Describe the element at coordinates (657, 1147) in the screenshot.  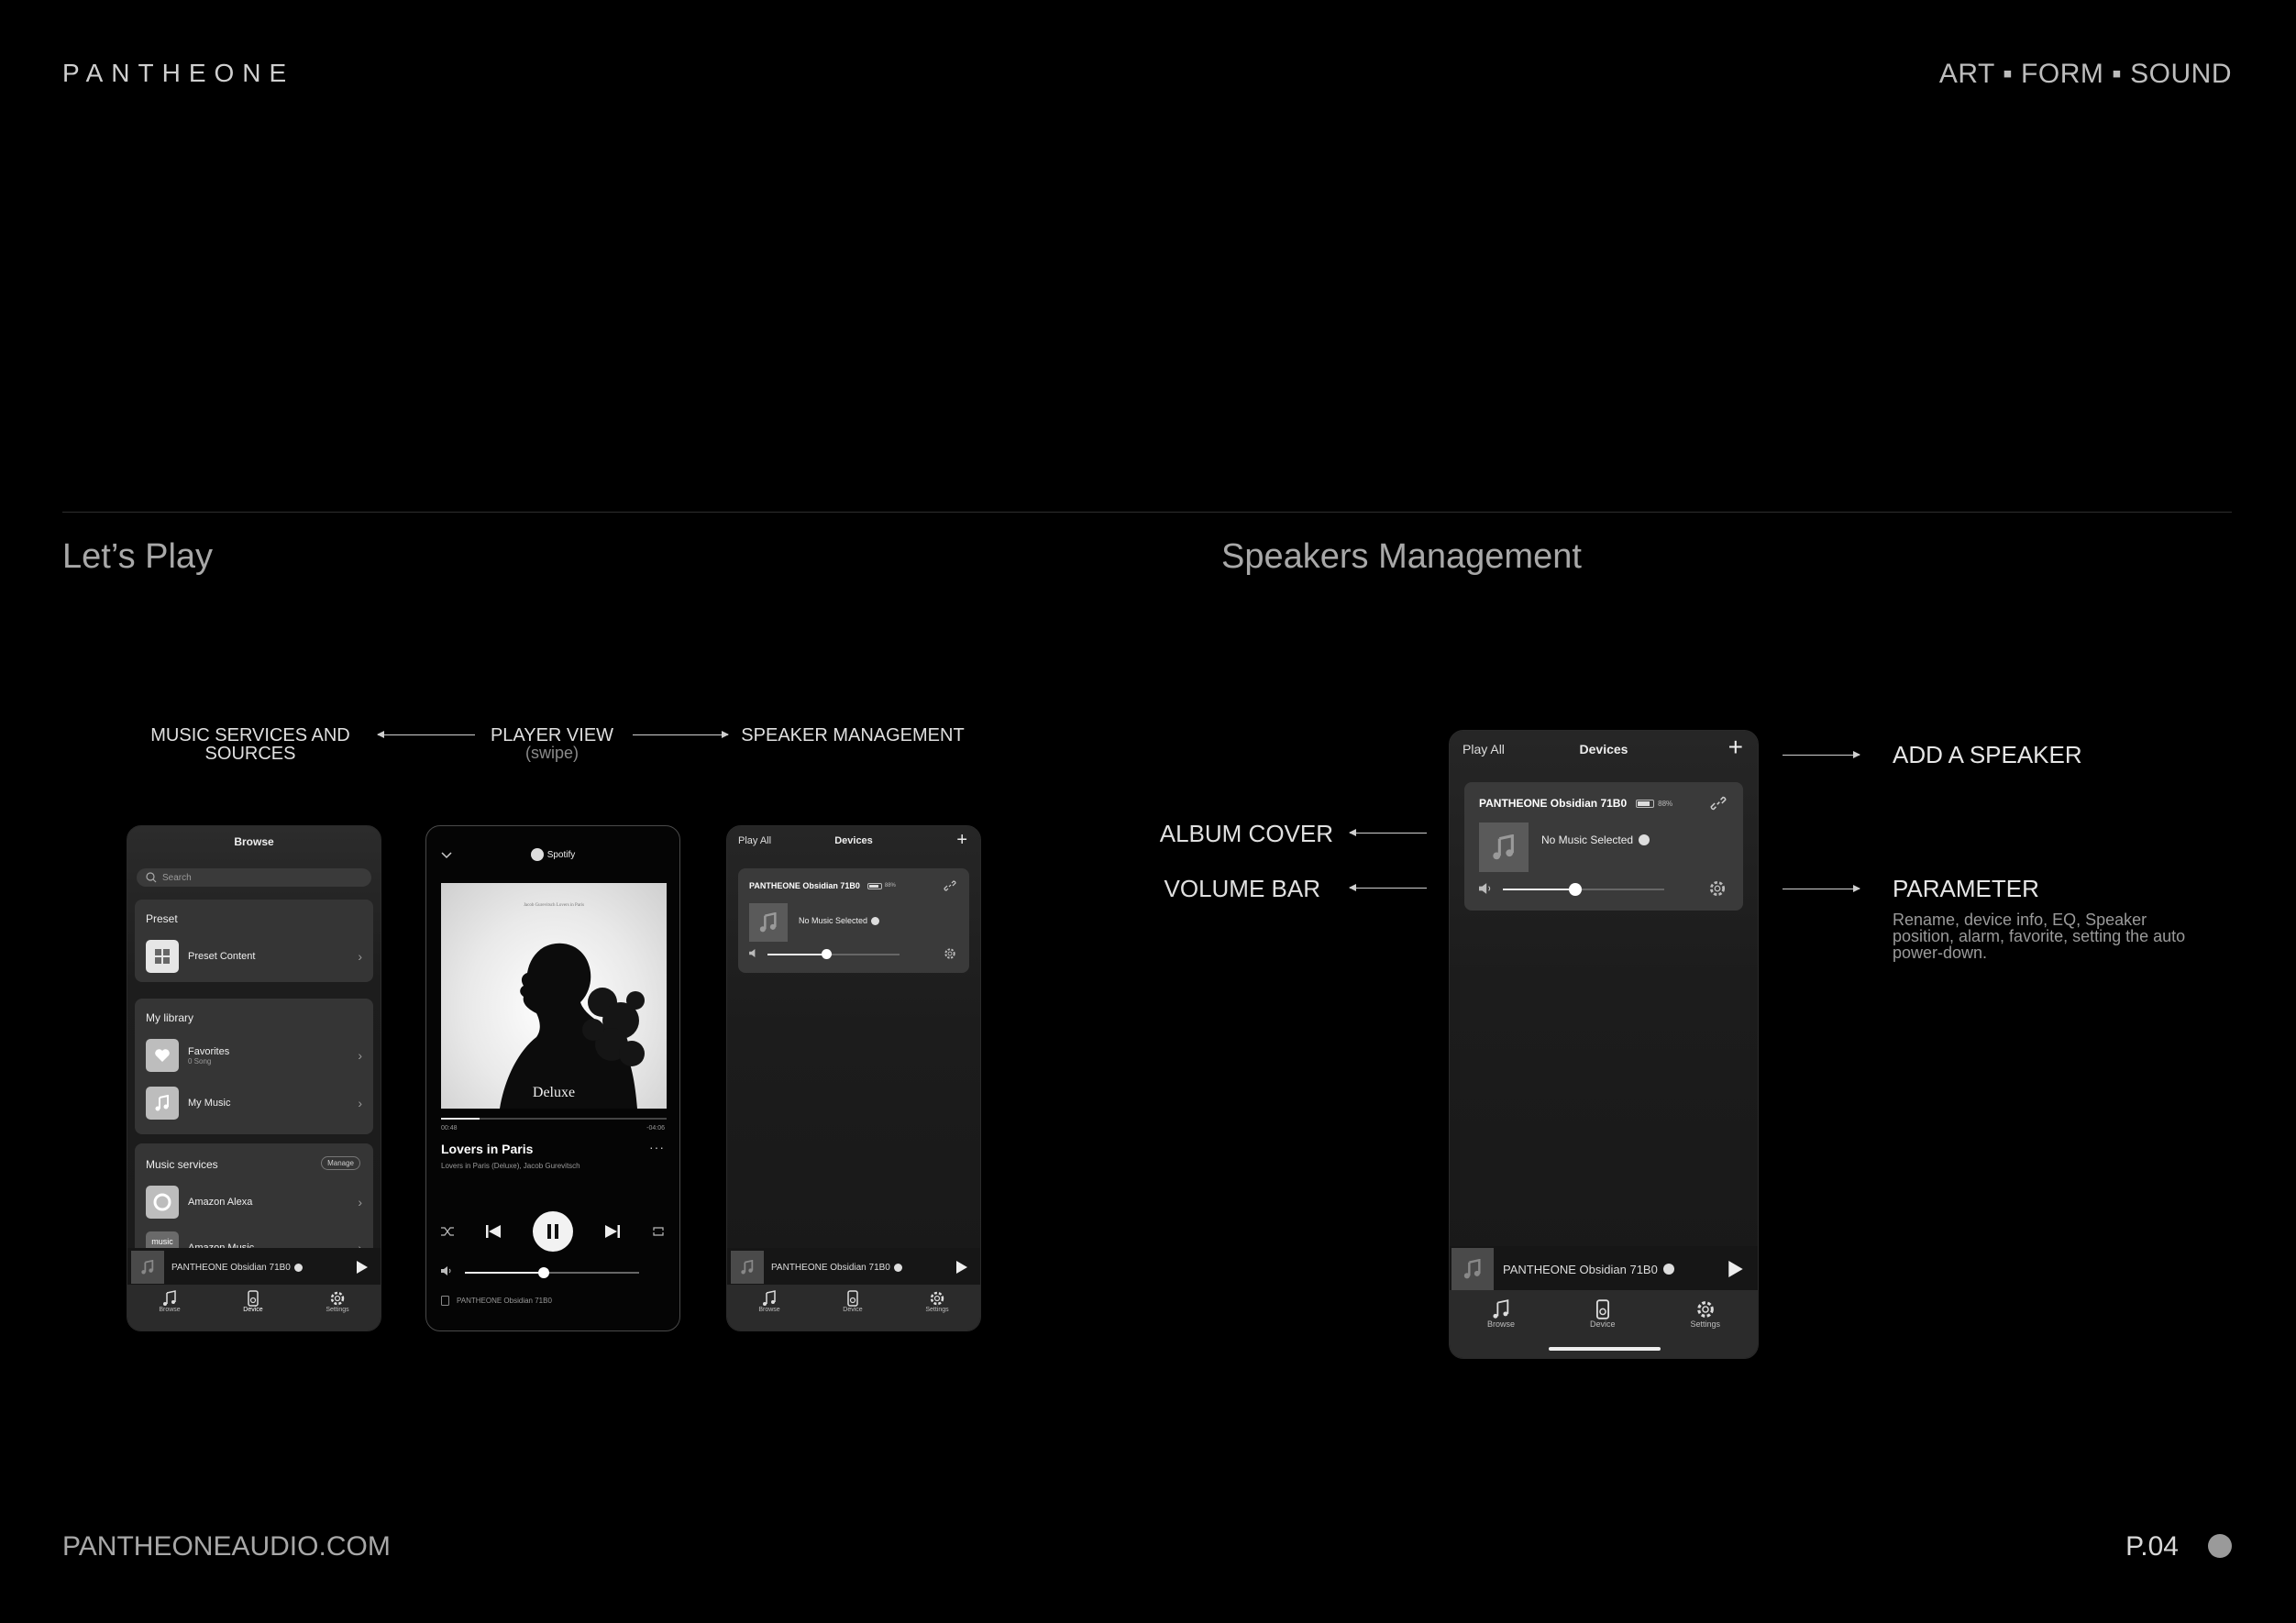
I see `more-icon: ···` at that location.